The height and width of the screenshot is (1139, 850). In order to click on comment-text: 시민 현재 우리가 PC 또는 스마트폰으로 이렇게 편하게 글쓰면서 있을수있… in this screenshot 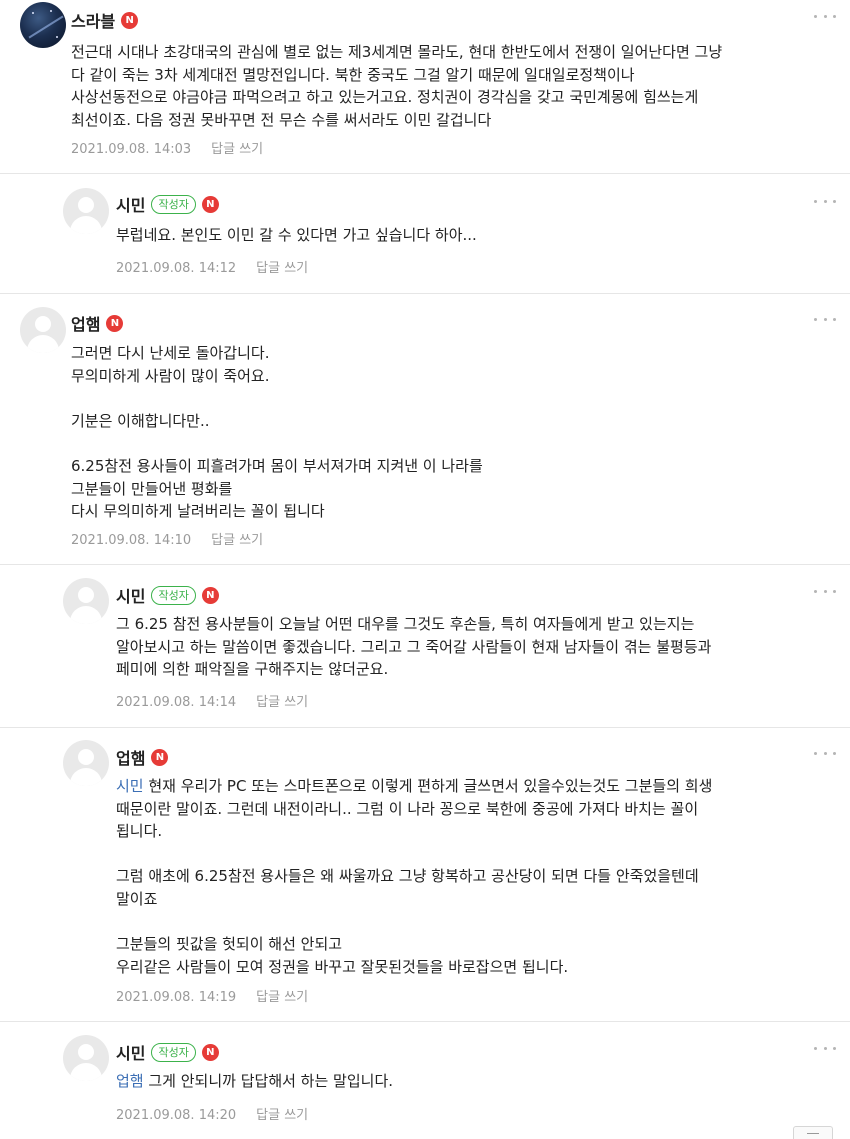, I will do `click(473, 876)`.